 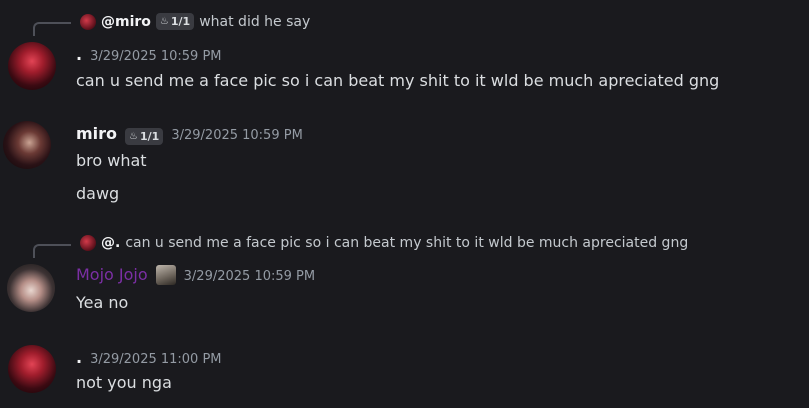 I want to click on reply-text: what did he say, so click(x=254, y=22).